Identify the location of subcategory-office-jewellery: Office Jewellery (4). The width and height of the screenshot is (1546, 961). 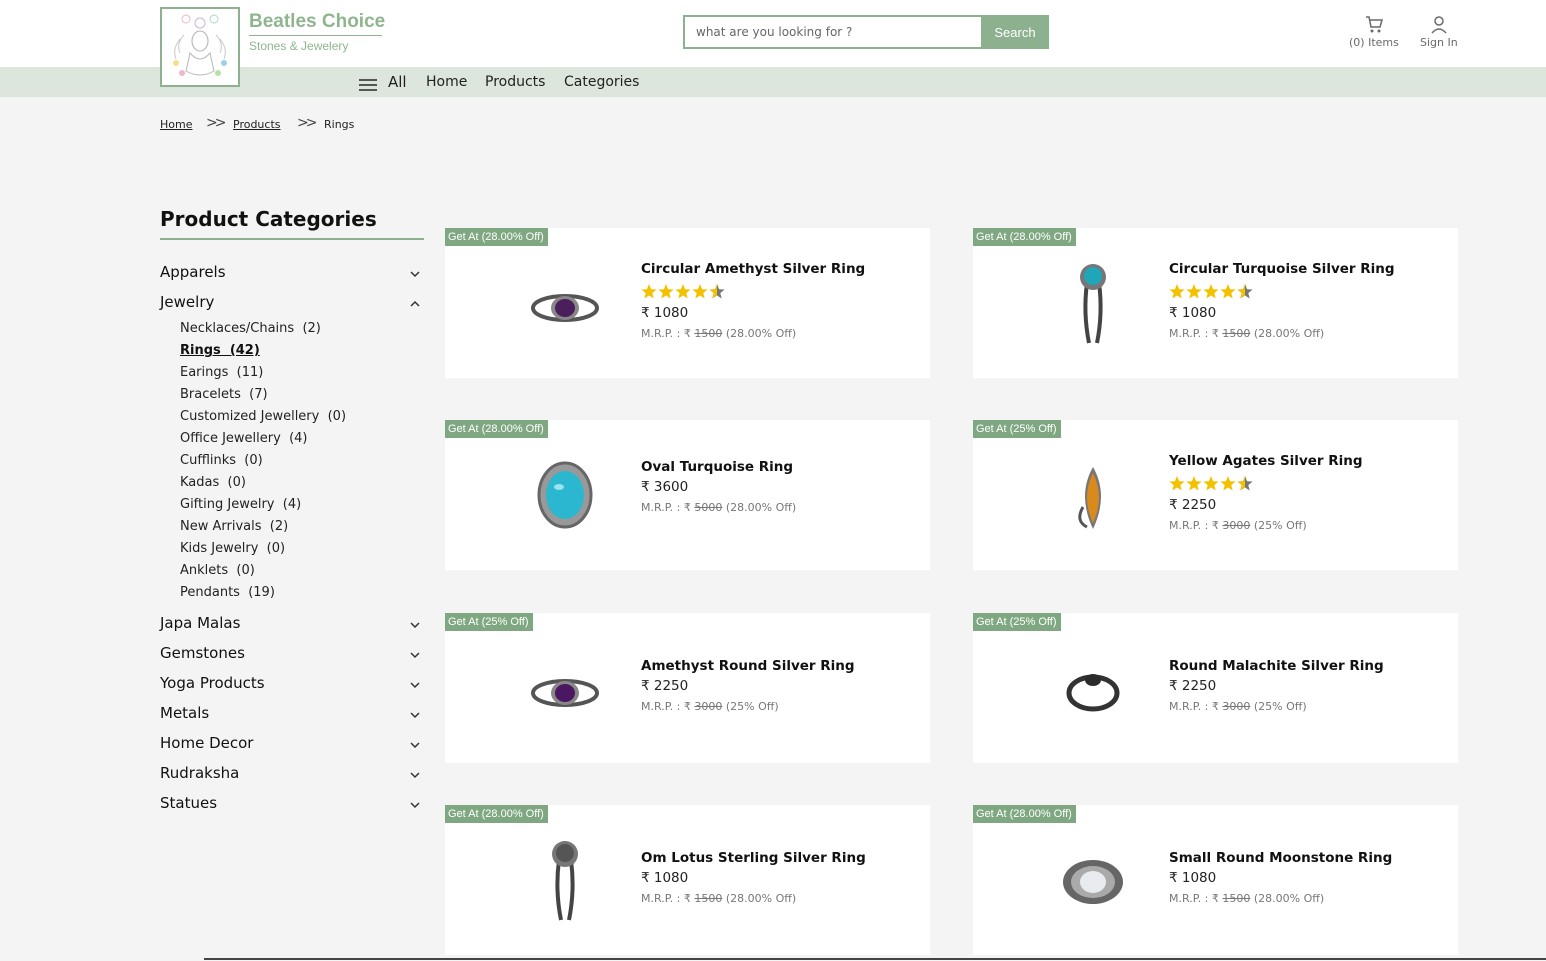
(243, 438).